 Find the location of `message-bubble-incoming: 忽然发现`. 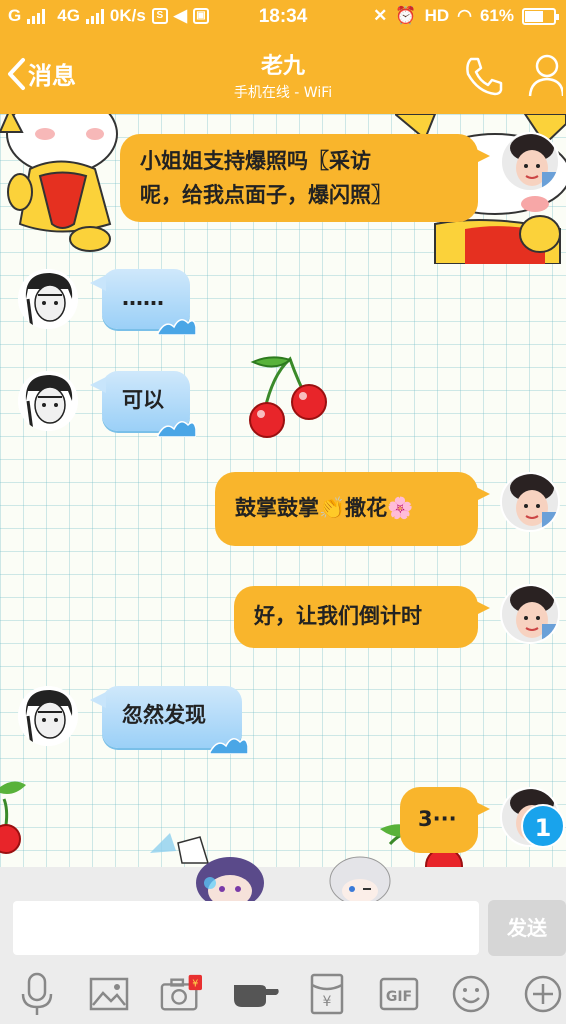

message-bubble-incoming: 忽然发现 is located at coordinates (169, 720).